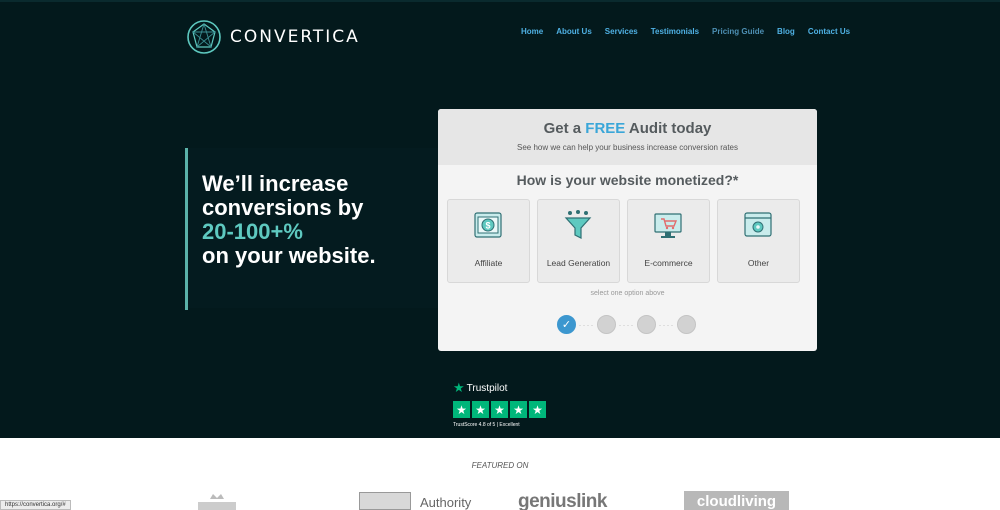  What do you see at coordinates (627, 180) in the screenshot?
I see `monetization-question: How is your website monetized?*` at bounding box center [627, 180].